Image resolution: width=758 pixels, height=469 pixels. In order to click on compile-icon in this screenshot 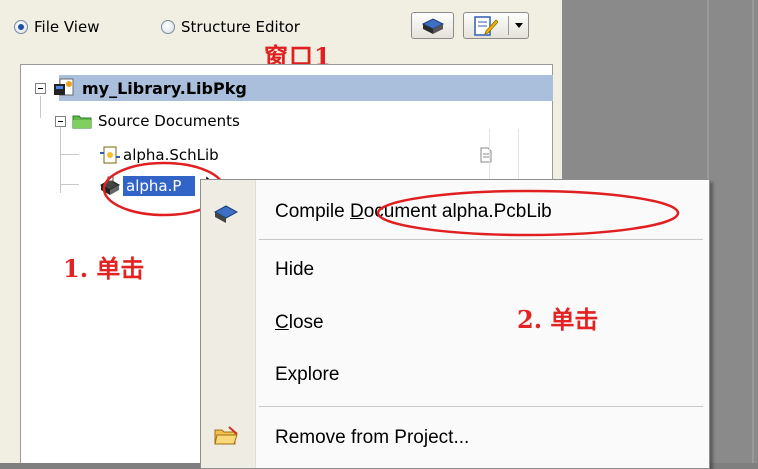, I will do `click(432, 25)`.